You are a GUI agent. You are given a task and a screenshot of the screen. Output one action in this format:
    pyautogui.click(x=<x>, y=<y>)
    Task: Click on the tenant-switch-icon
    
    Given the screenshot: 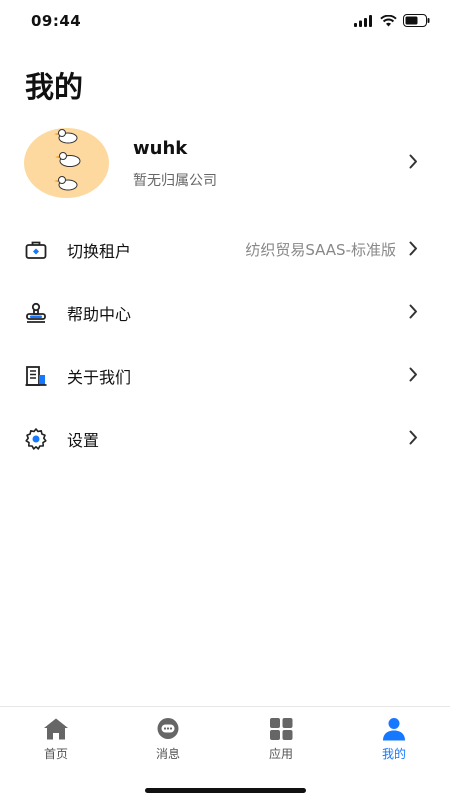 What is the action you would take?
    pyautogui.click(x=36, y=250)
    